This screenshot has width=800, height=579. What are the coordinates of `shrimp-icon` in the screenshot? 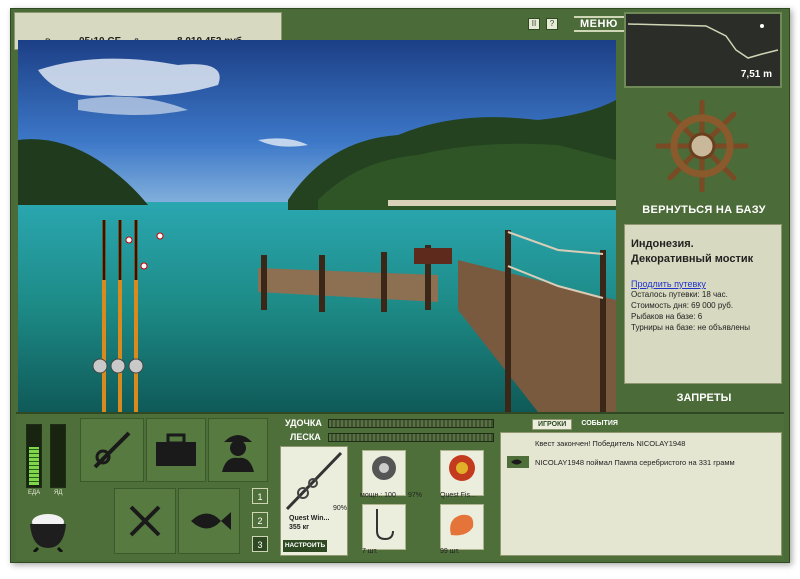 It's located at (462, 525).